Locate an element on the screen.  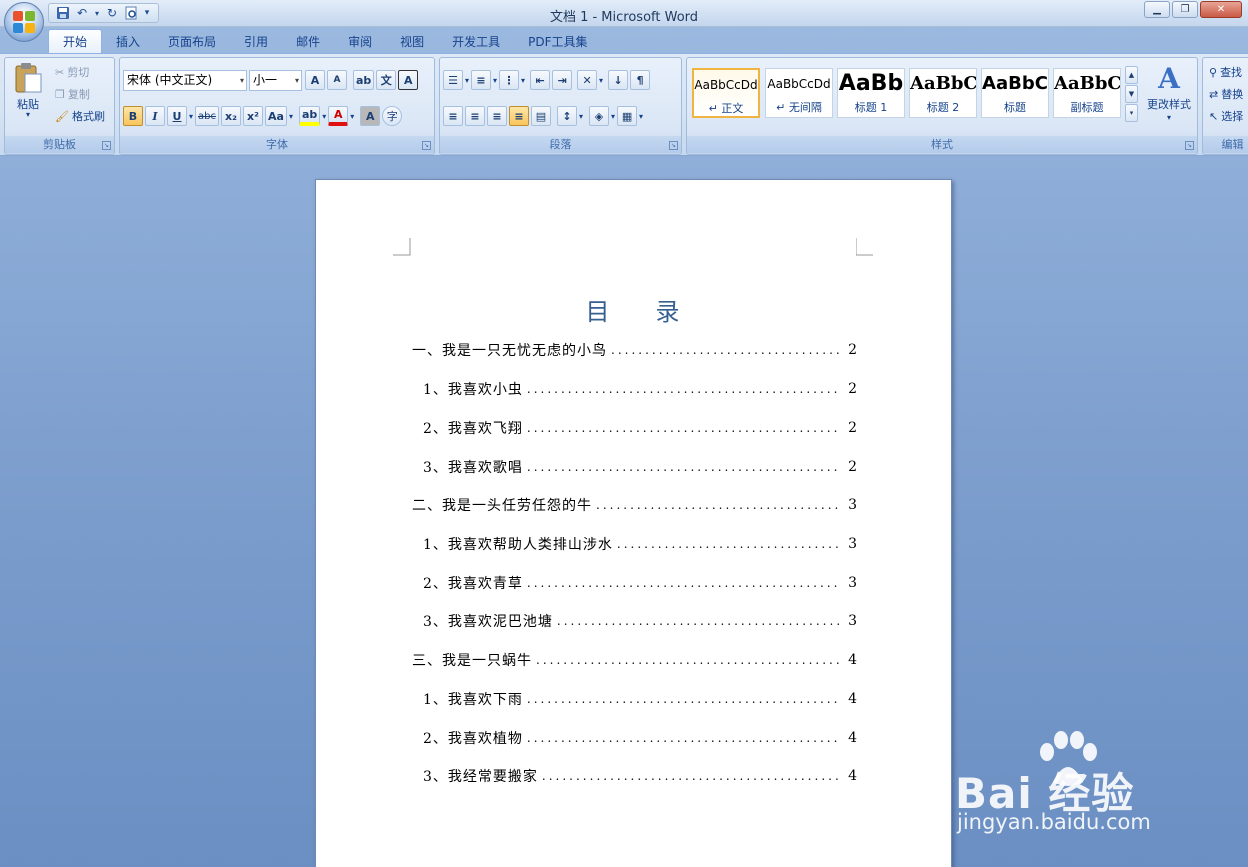
scroll-down-icon: ▼ is located at coordinates (1131, 94).